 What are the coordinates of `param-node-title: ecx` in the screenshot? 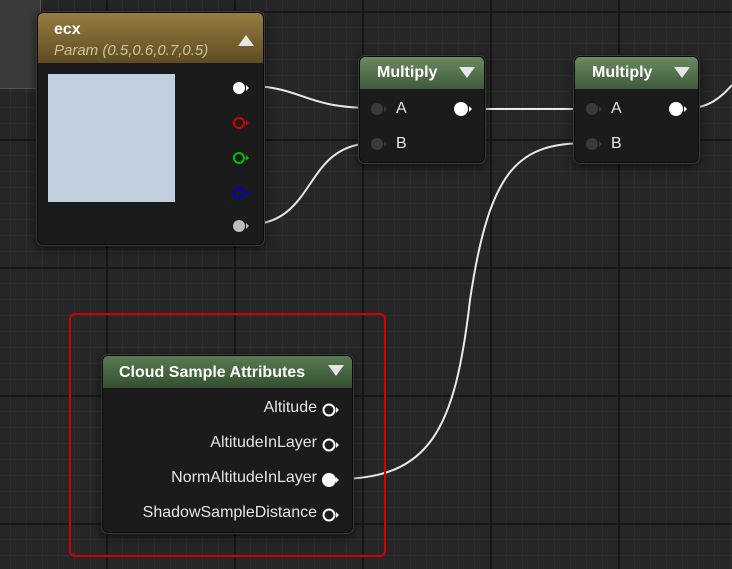 It's located at (67, 29).